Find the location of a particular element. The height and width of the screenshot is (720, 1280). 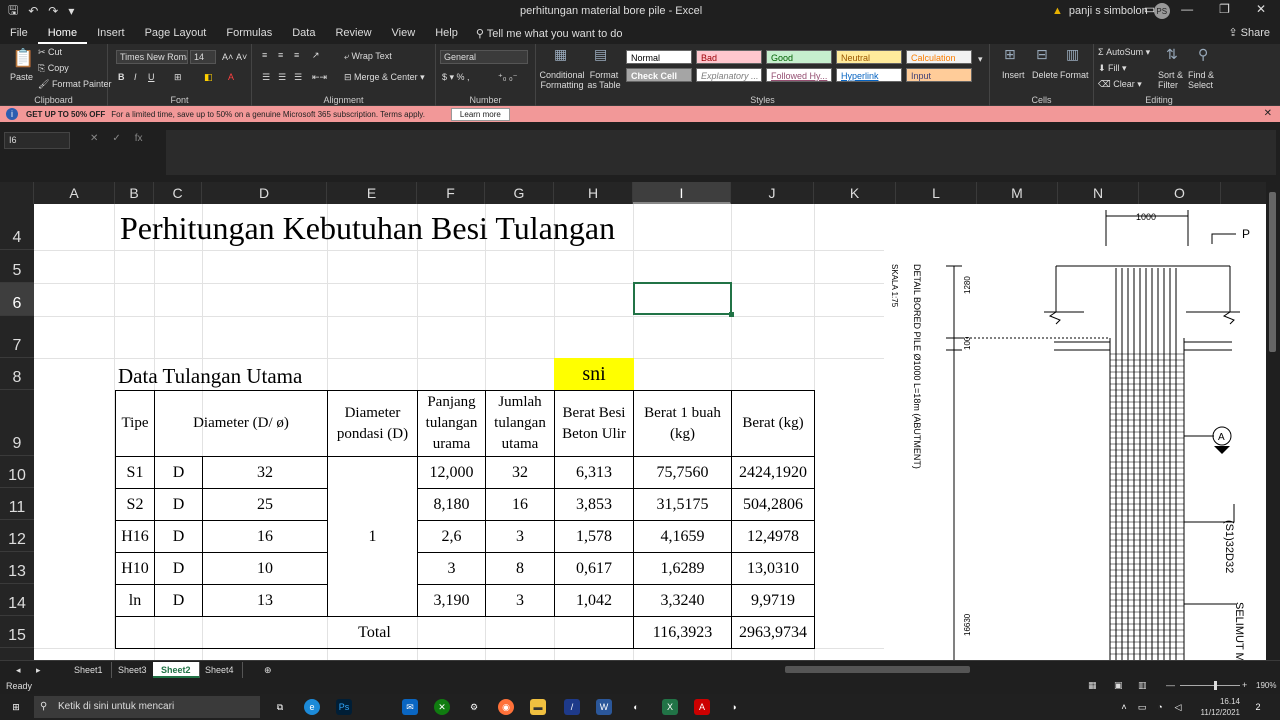

indent-icon: ⇤⇥ is located at coordinates (319, 77).